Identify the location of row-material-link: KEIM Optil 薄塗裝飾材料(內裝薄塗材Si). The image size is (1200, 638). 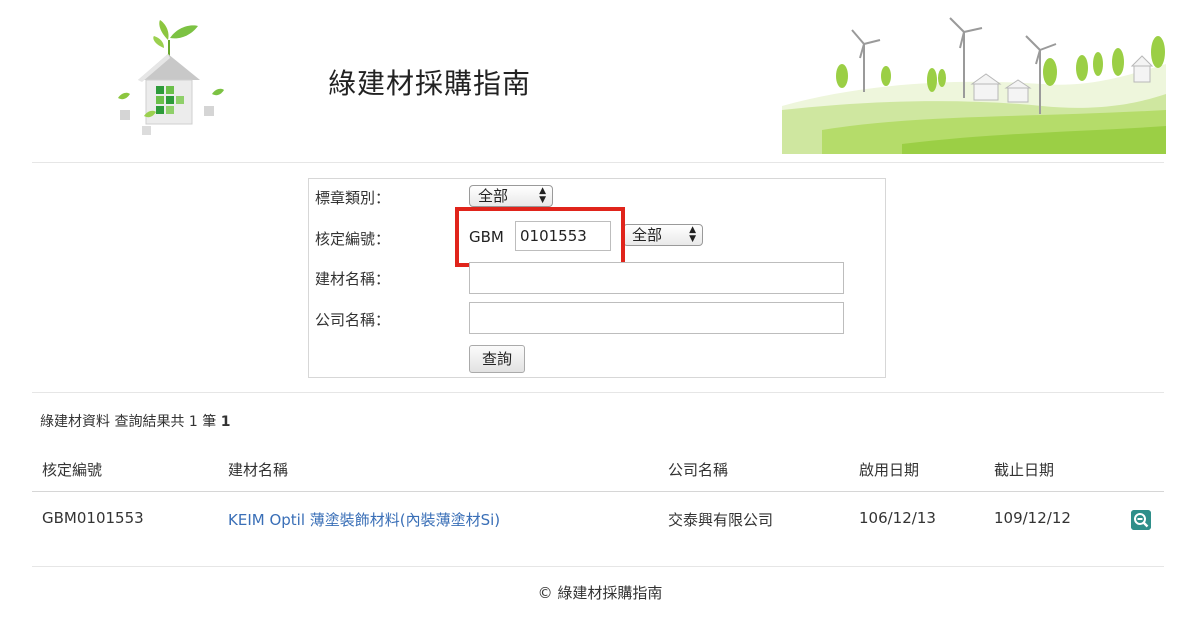
(364, 519).